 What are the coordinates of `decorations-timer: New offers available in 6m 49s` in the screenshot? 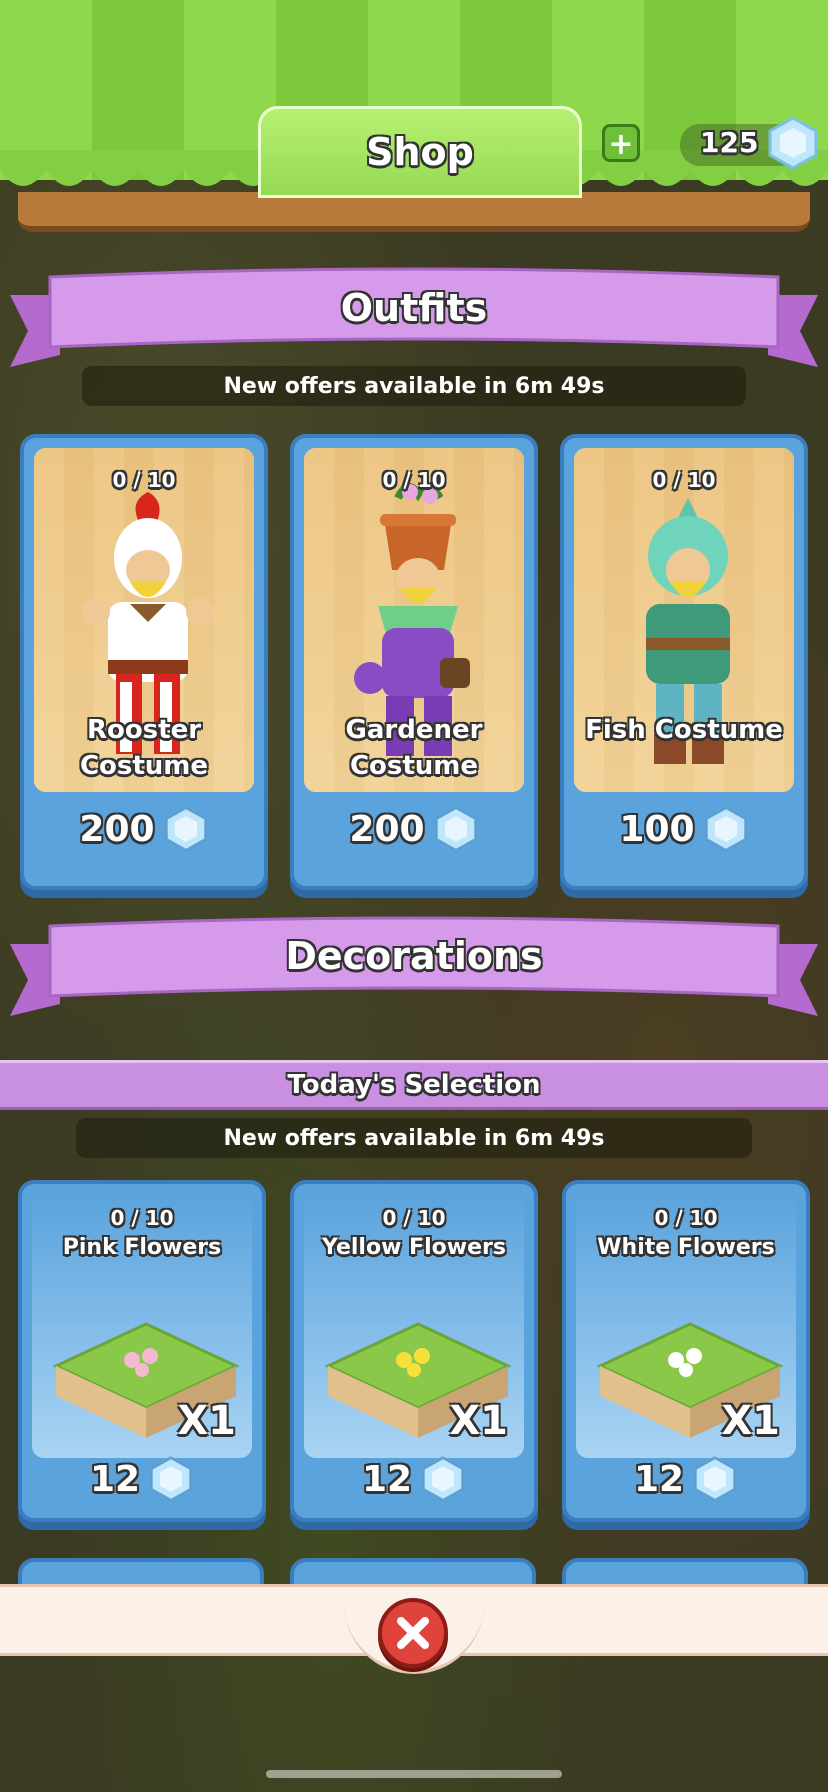 It's located at (414, 1138).